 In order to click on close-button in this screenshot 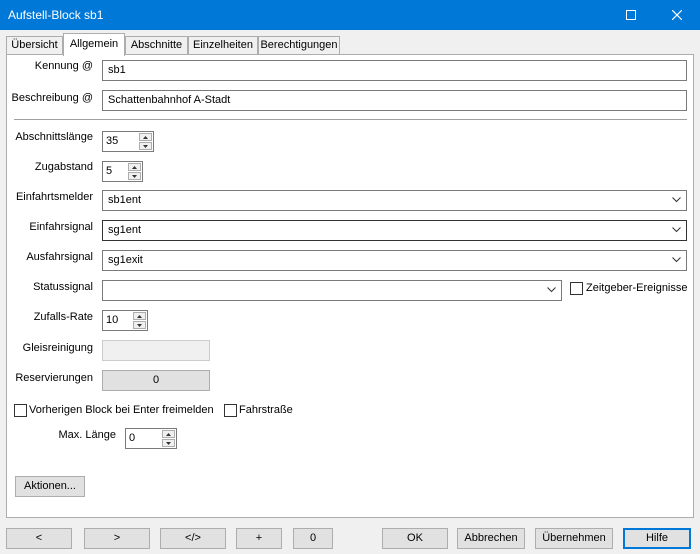, I will do `click(677, 15)`.